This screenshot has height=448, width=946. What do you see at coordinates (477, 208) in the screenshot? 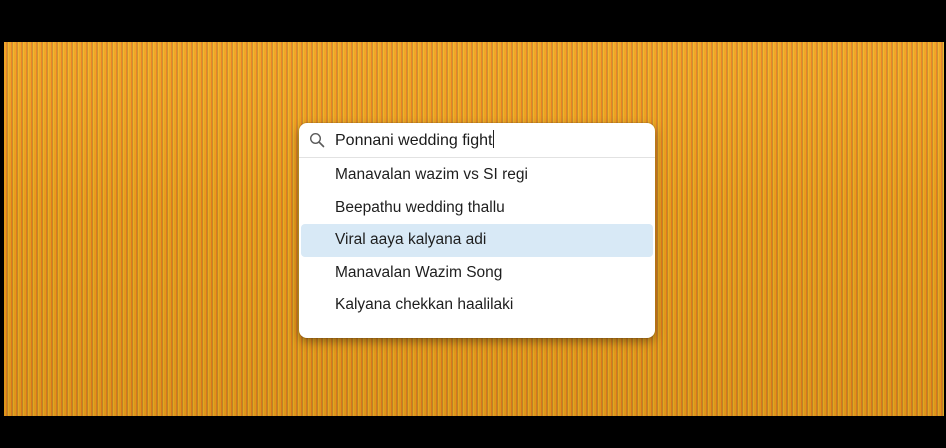
I see `suggestion-item: Beepathu wedding thallu` at bounding box center [477, 208].